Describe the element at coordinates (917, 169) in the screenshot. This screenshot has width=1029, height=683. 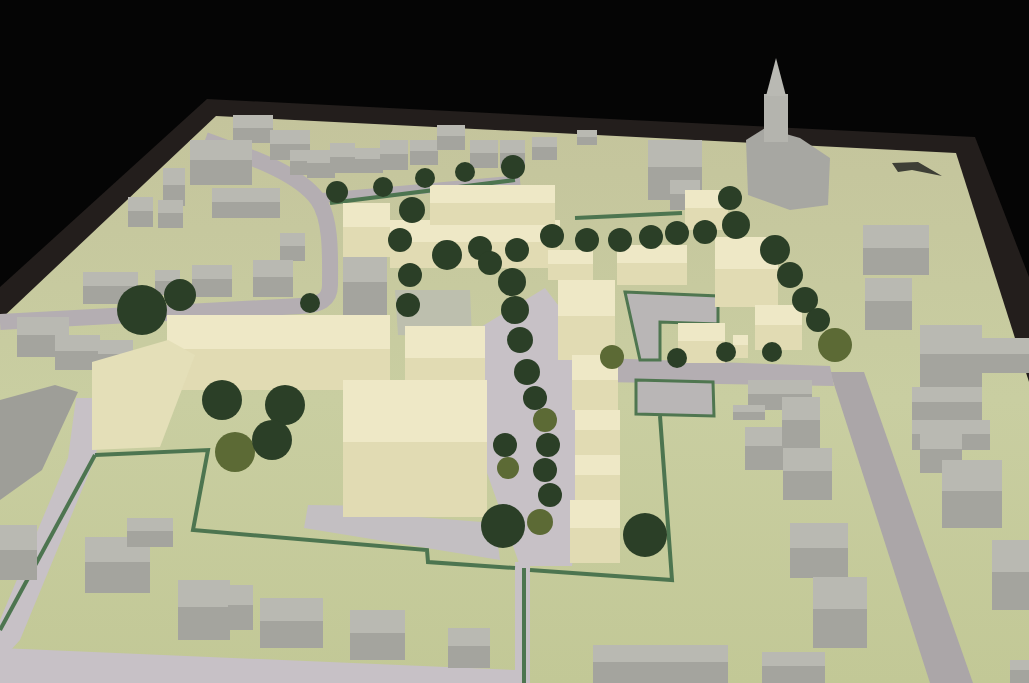
I see `arrow-icon` at that location.